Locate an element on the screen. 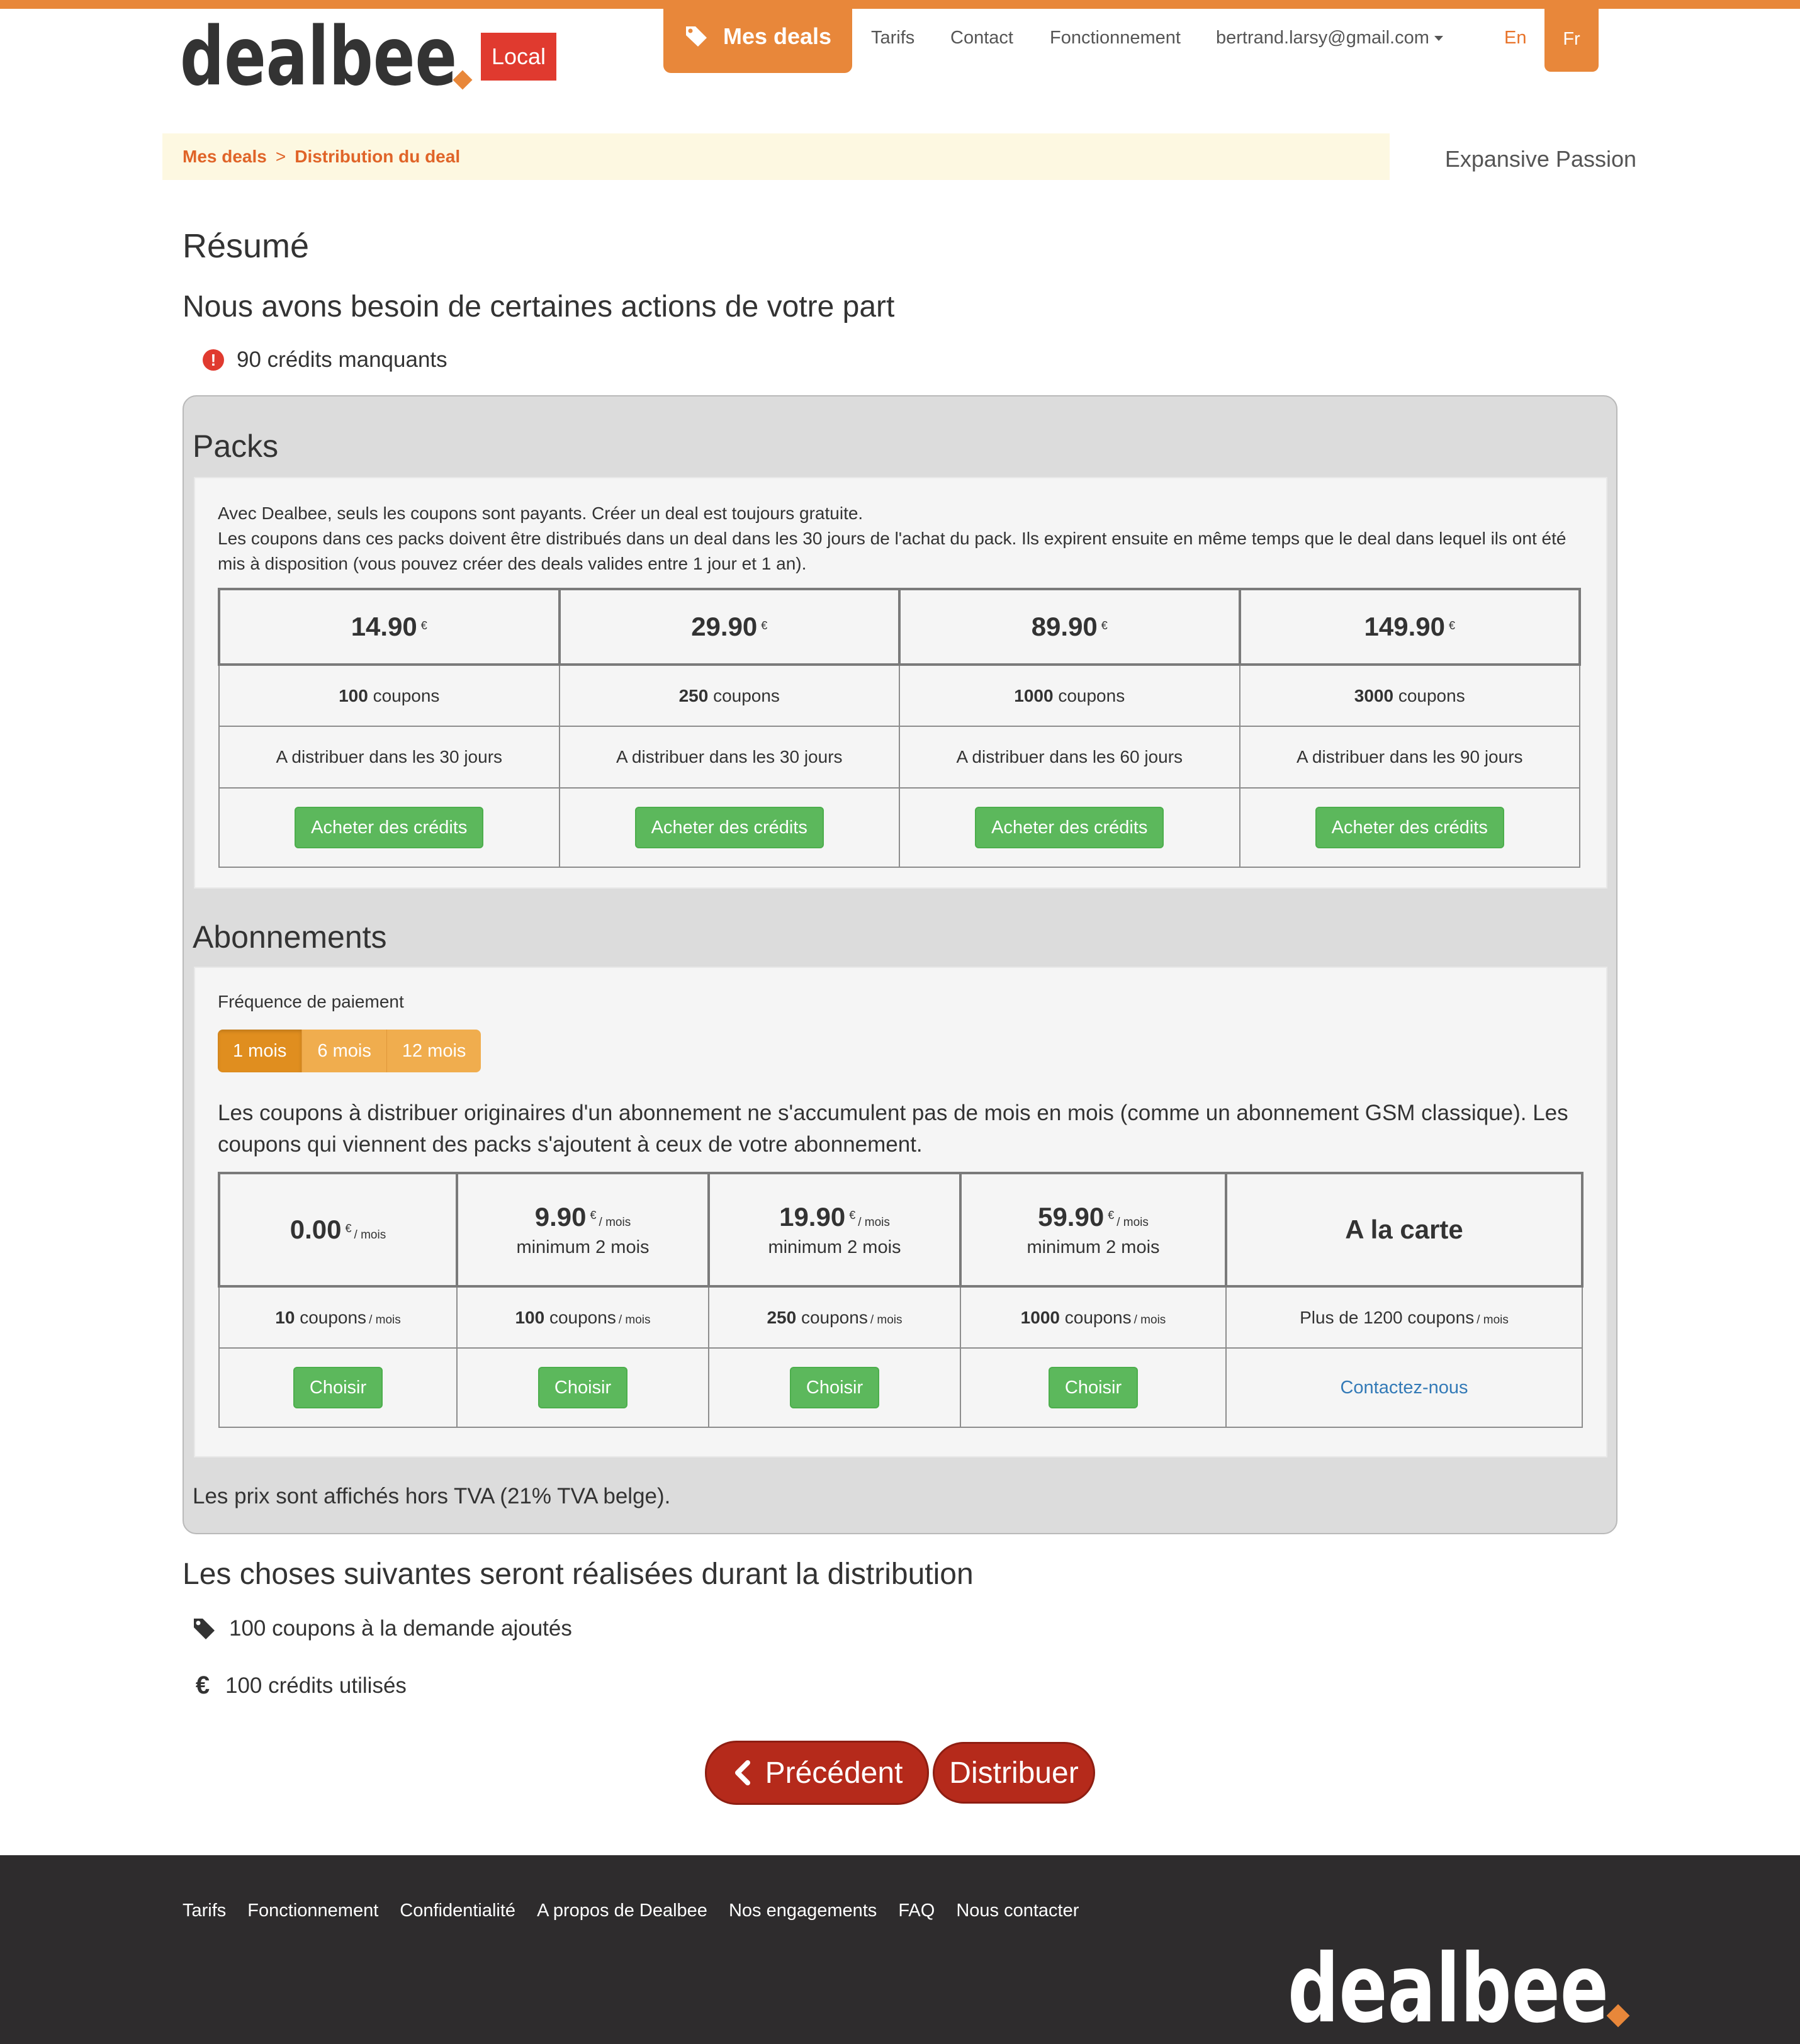  plan-coupon-count: 1000 is located at coordinates (1040, 1317).